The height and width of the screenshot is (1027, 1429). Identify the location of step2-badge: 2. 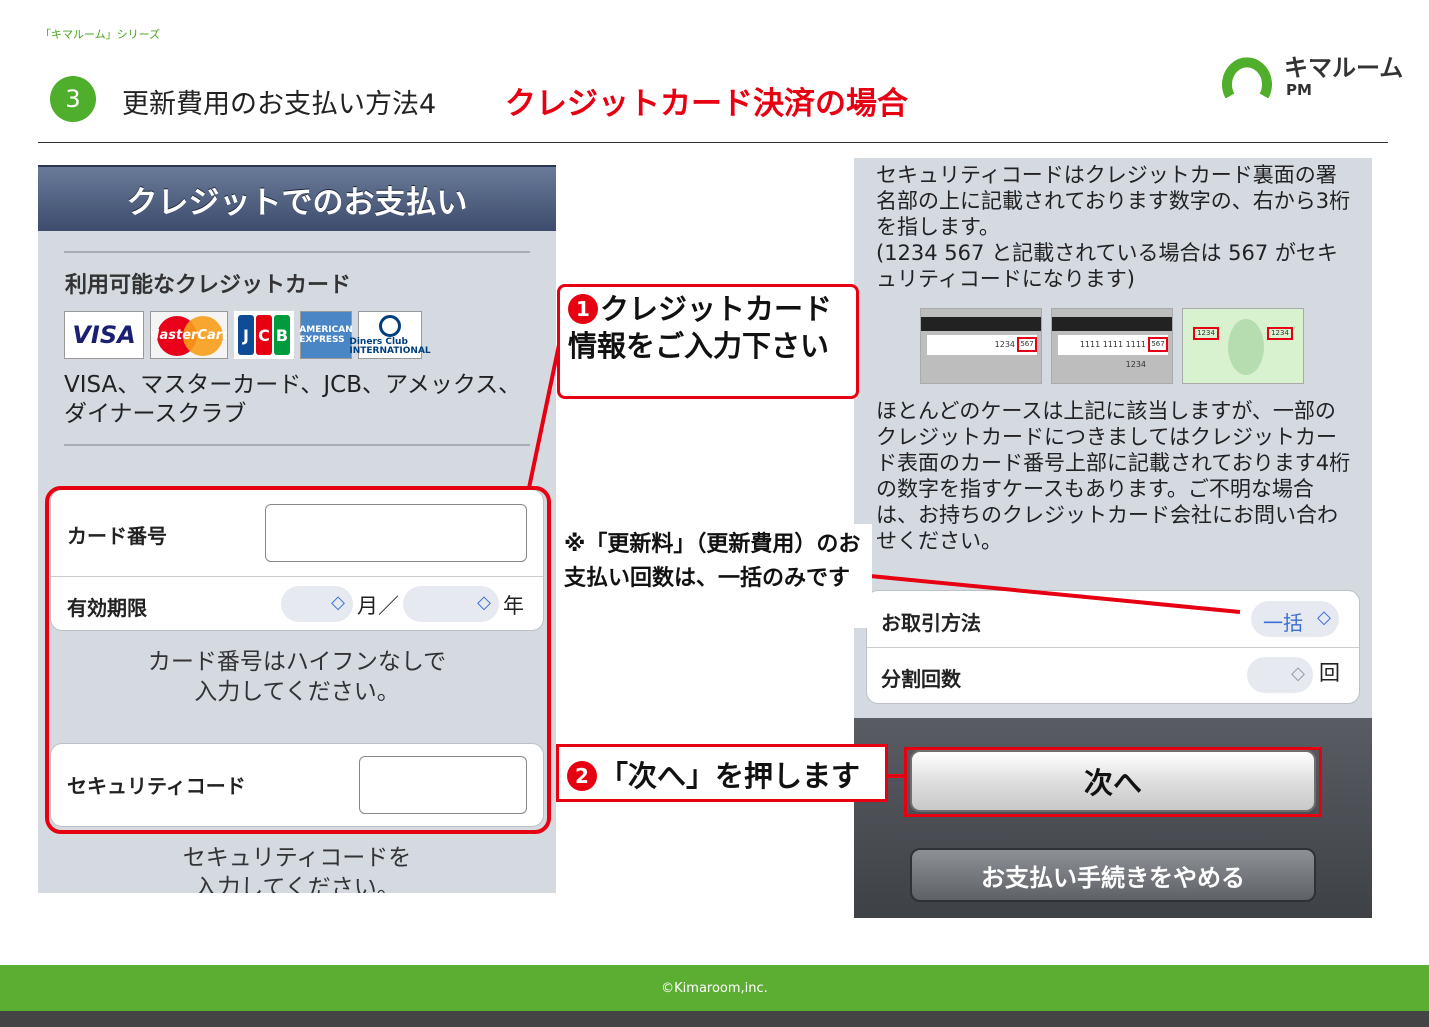
(582, 776).